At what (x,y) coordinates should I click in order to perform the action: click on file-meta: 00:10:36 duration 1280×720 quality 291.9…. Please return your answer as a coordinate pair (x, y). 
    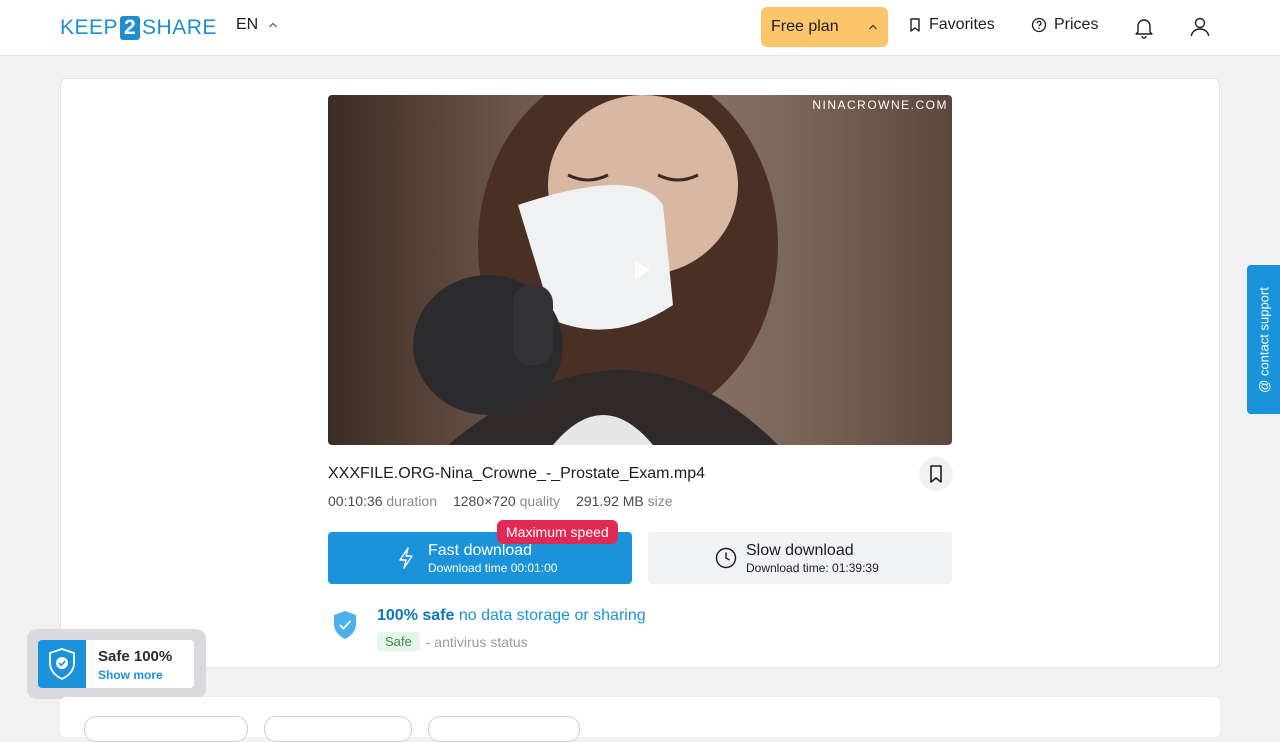
    Looking at the image, I should click on (500, 501).